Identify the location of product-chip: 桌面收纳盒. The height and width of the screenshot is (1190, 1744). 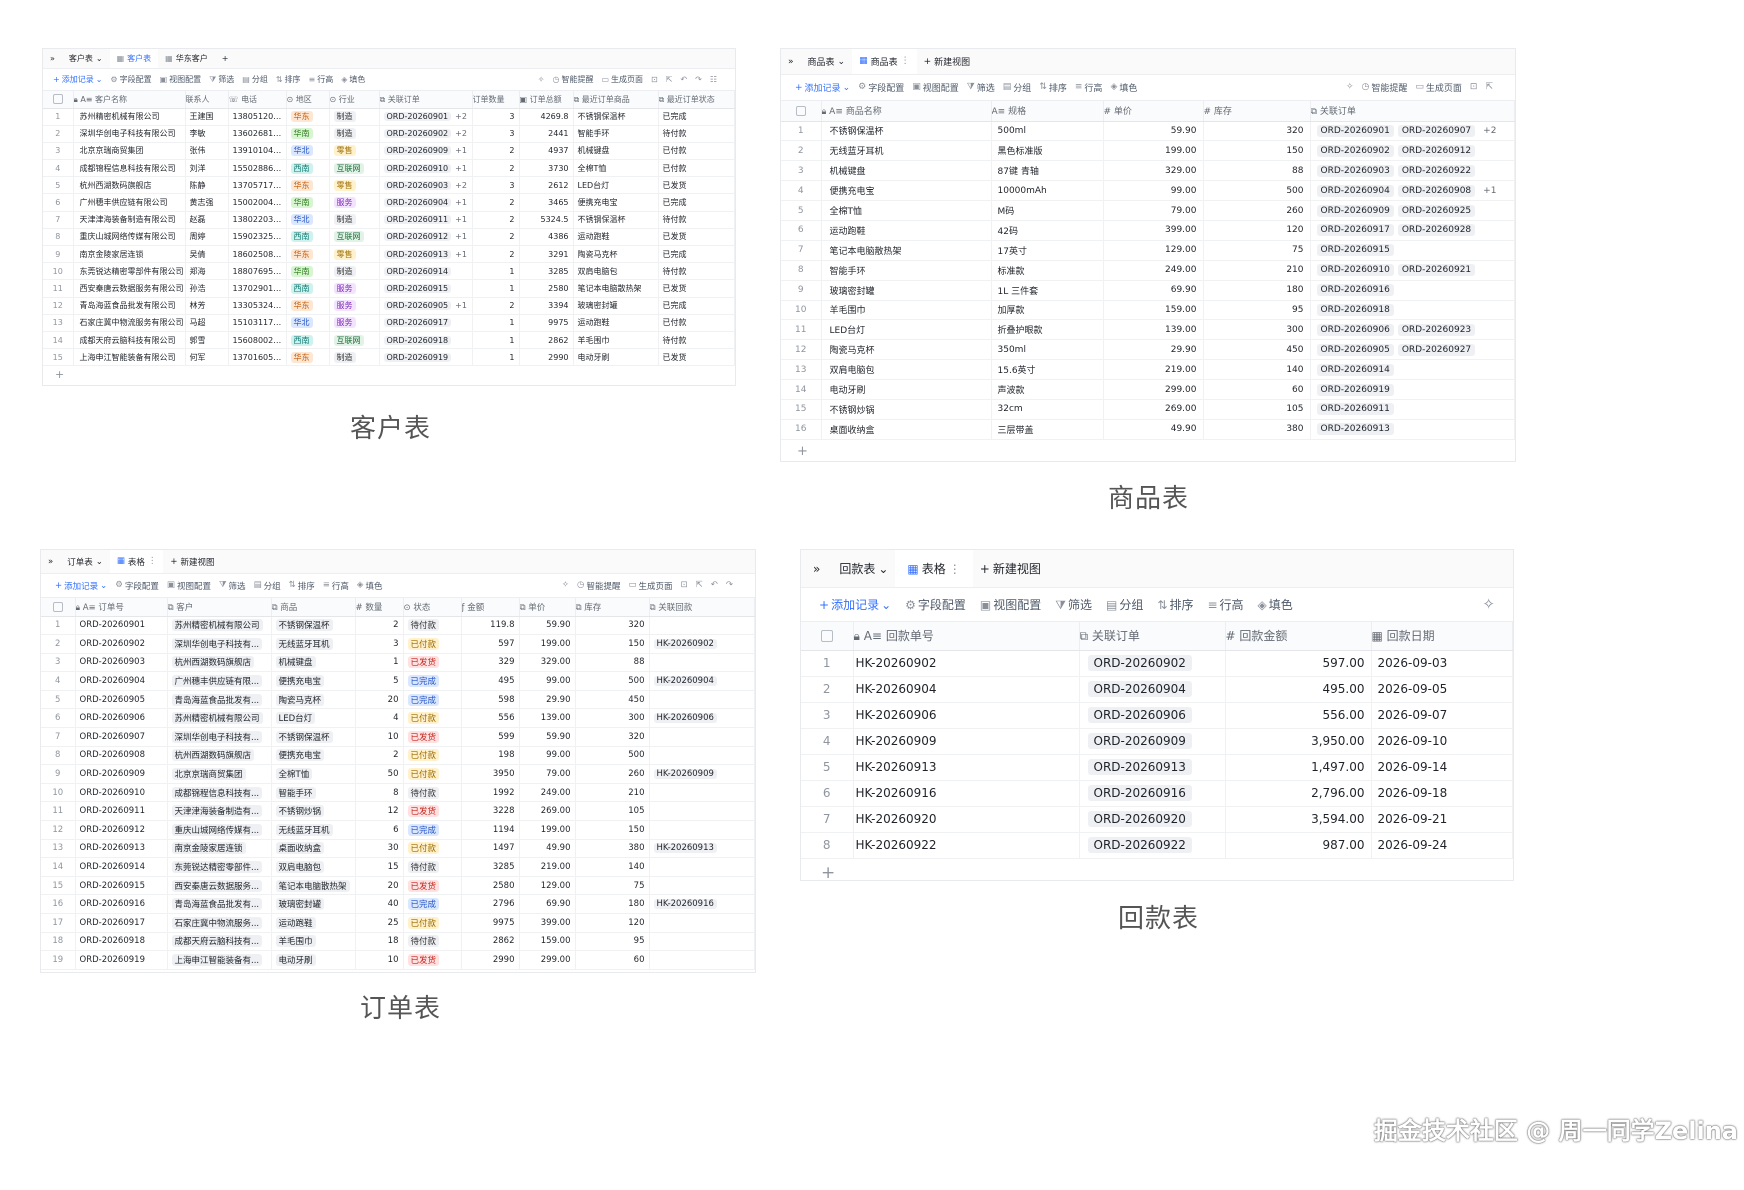
(300, 848).